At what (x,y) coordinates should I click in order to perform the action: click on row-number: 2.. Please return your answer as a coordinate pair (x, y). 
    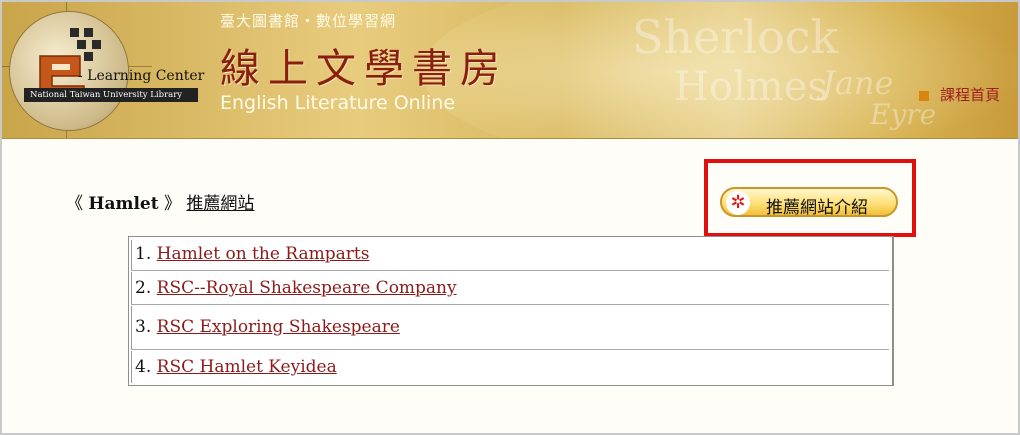
    Looking at the image, I should click on (143, 288).